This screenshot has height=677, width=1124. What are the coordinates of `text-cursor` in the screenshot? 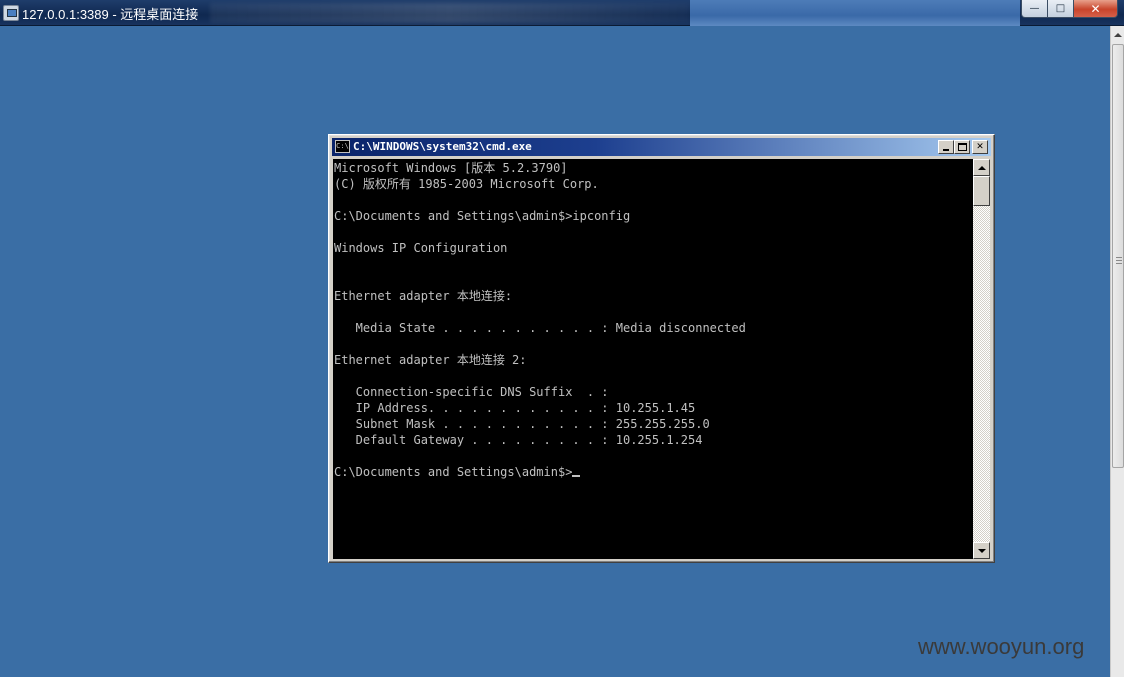 It's located at (576, 476).